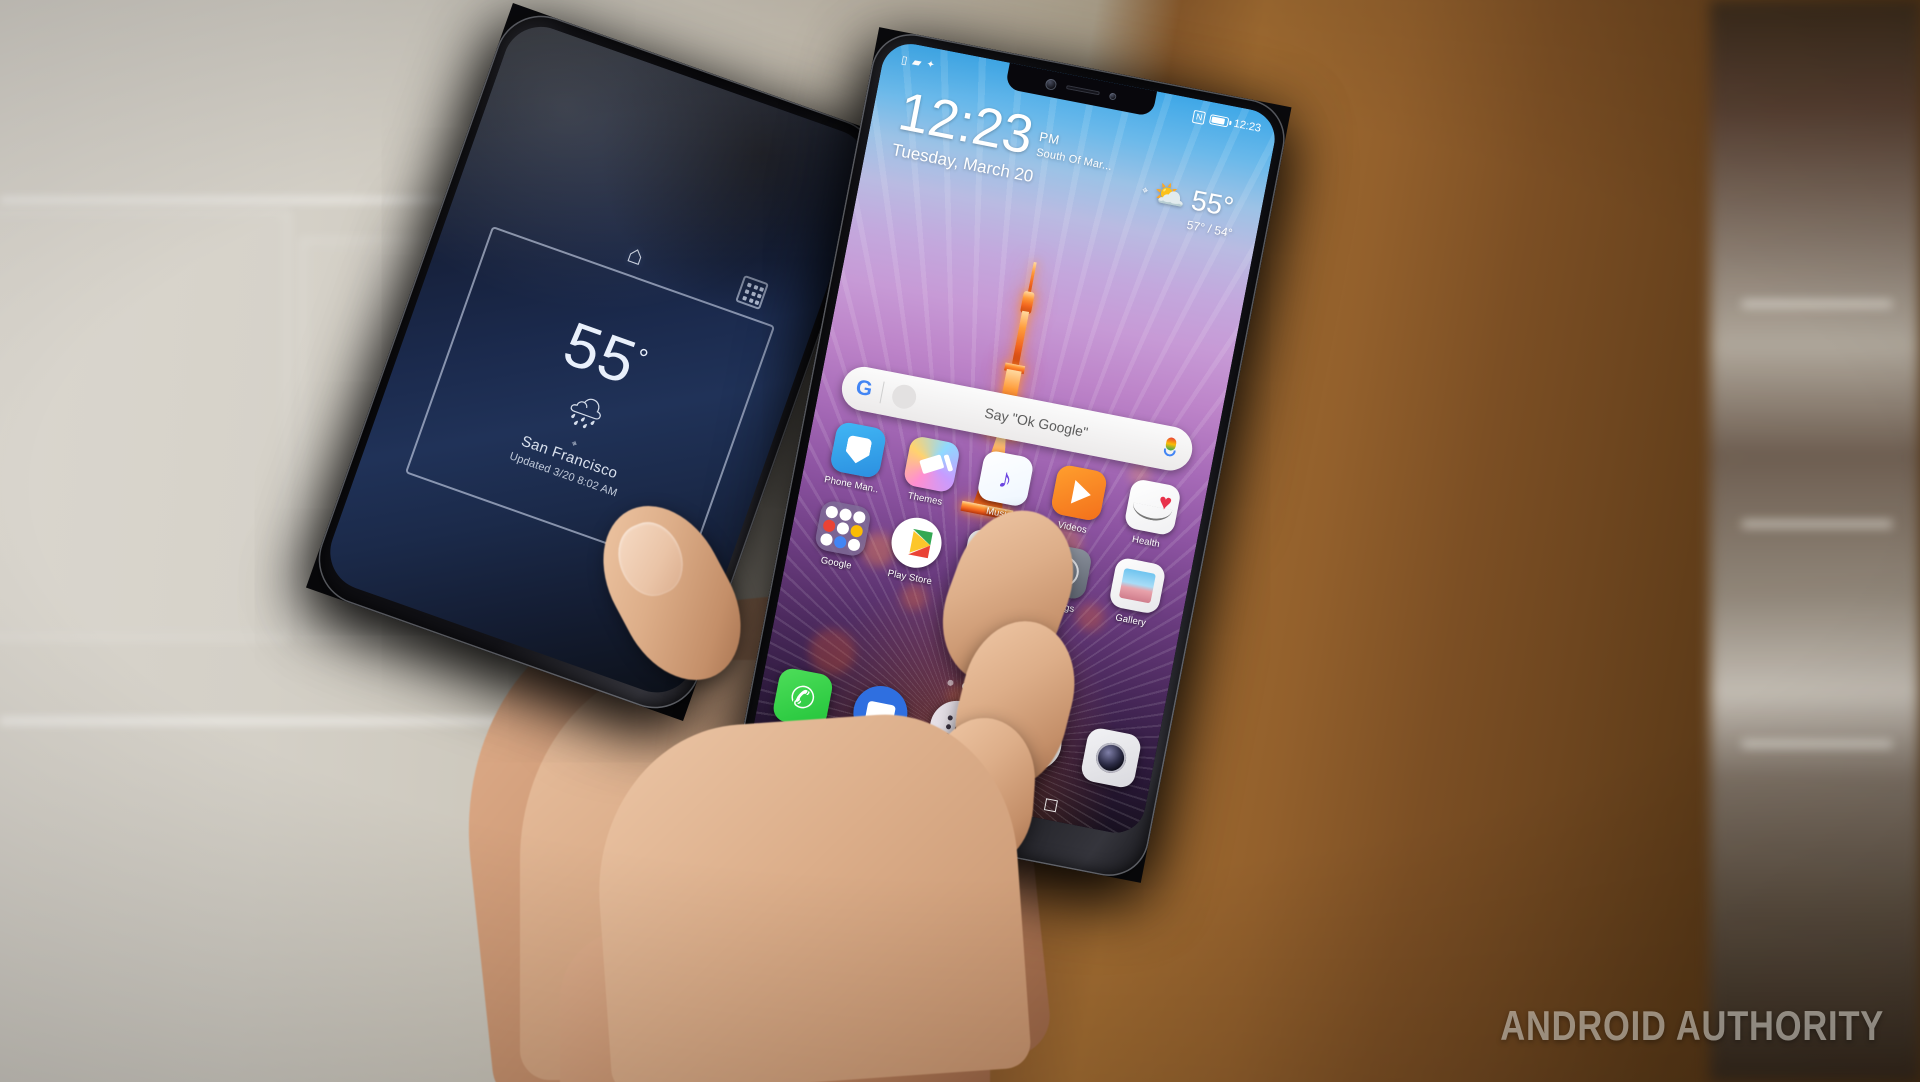 This screenshot has height=1082, width=1920. What do you see at coordinates (1145, 191) in the screenshot?
I see `location-pin-icon: ⌖` at bounding box center [1145, 191].